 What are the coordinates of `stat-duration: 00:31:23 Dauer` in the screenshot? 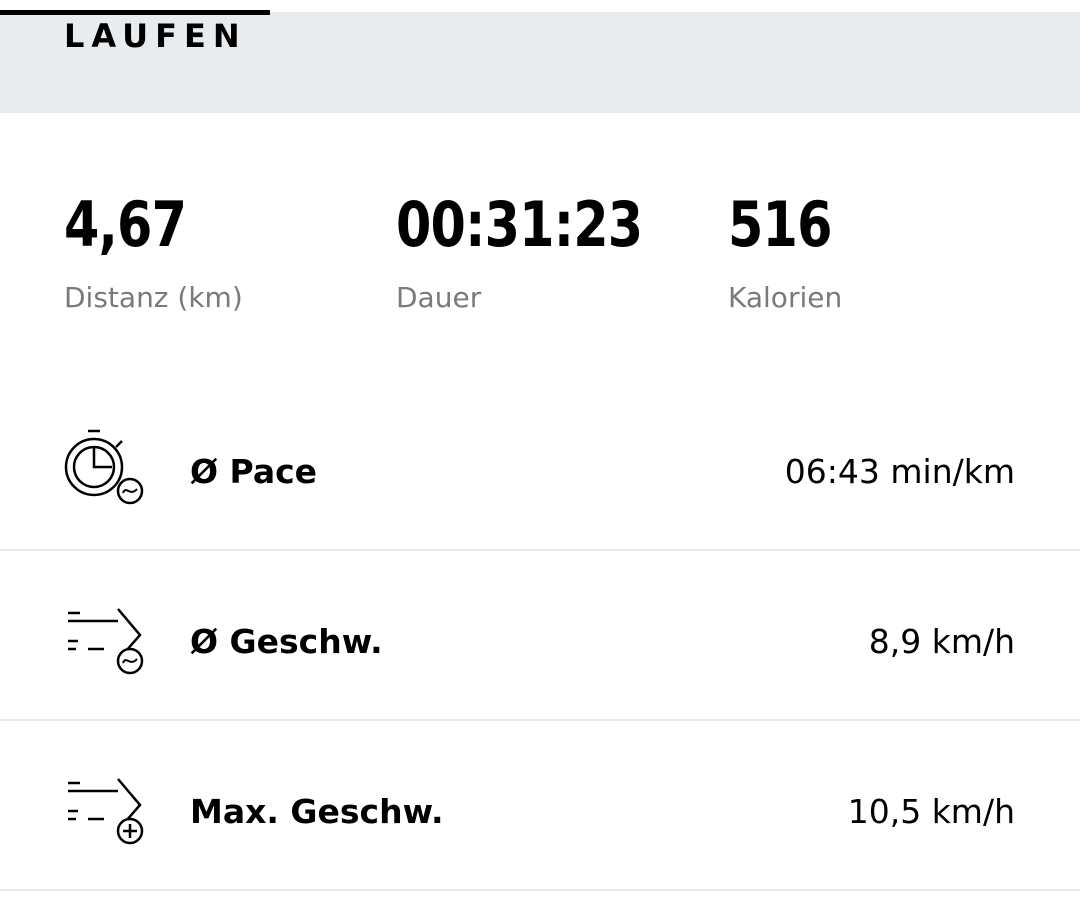 It's located at (546, 252).